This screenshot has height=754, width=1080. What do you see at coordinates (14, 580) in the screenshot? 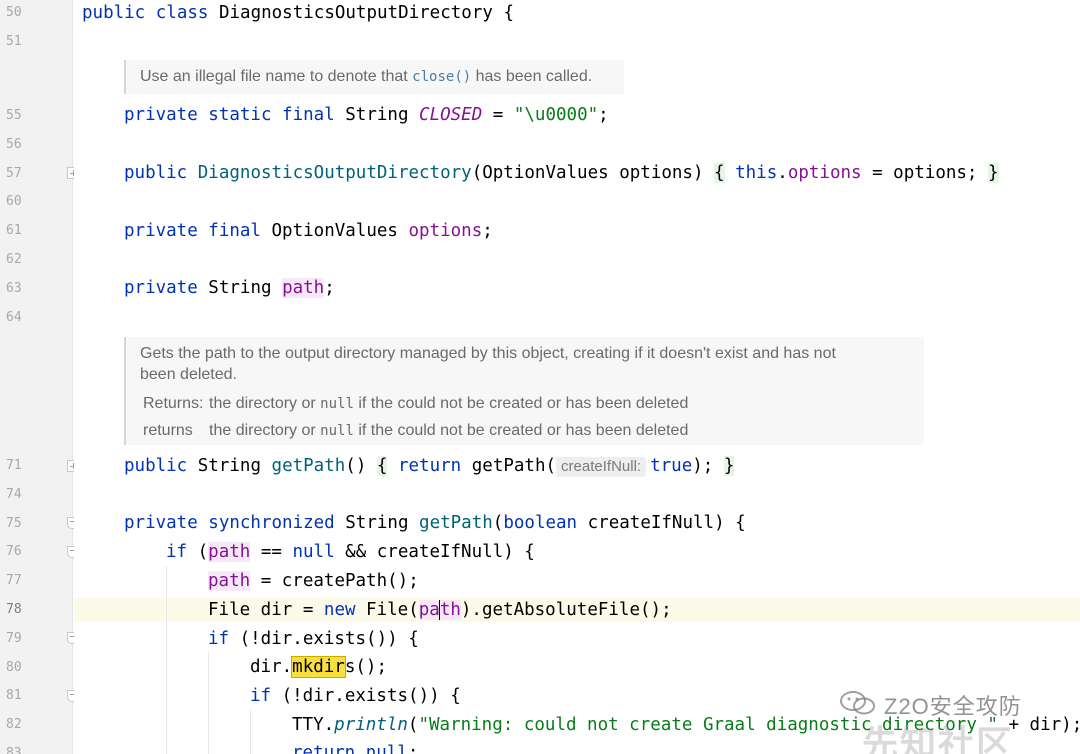
I see `line-number: 77` at bounding box center [14, 580].